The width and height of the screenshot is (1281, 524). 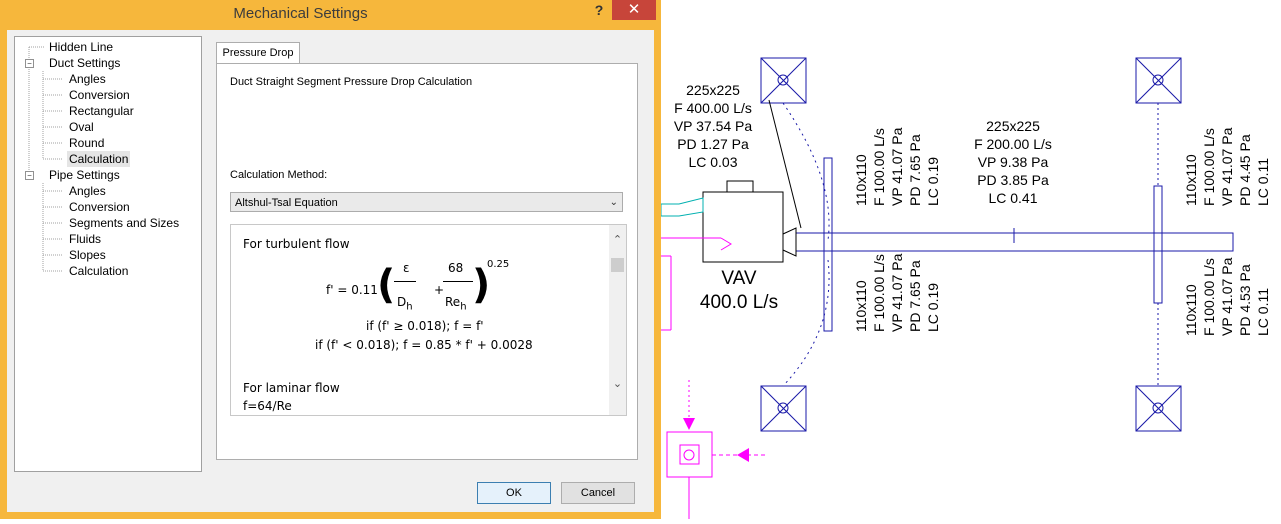 I want to click on branch-rl-line-2: VP 41.07 Pa, so click(x=1227, y=296).